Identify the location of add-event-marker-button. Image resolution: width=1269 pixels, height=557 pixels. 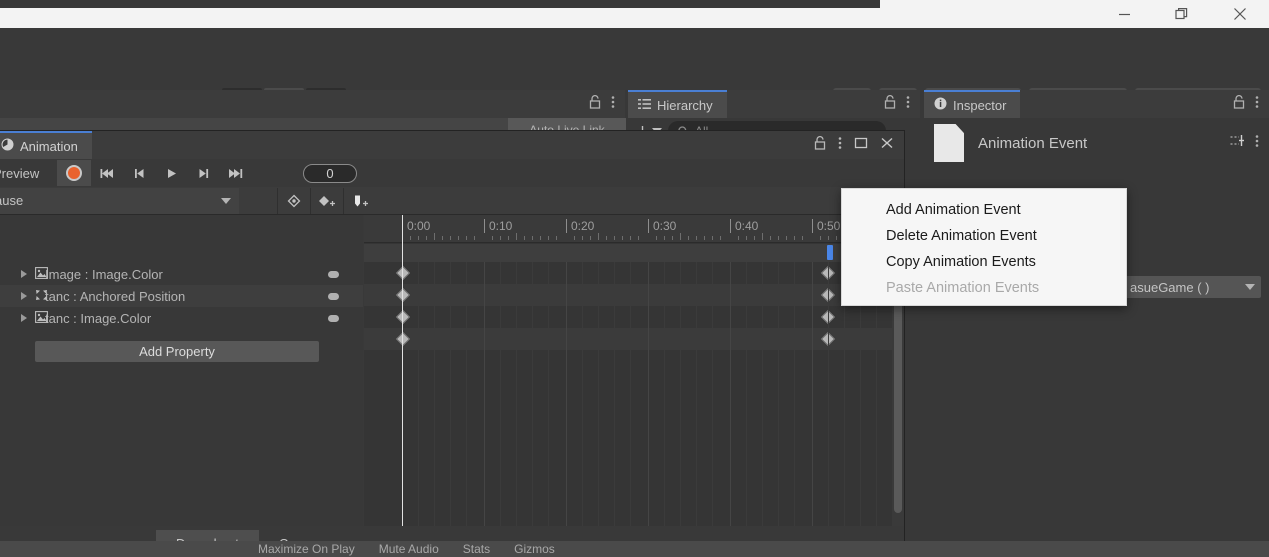
(359, 200).